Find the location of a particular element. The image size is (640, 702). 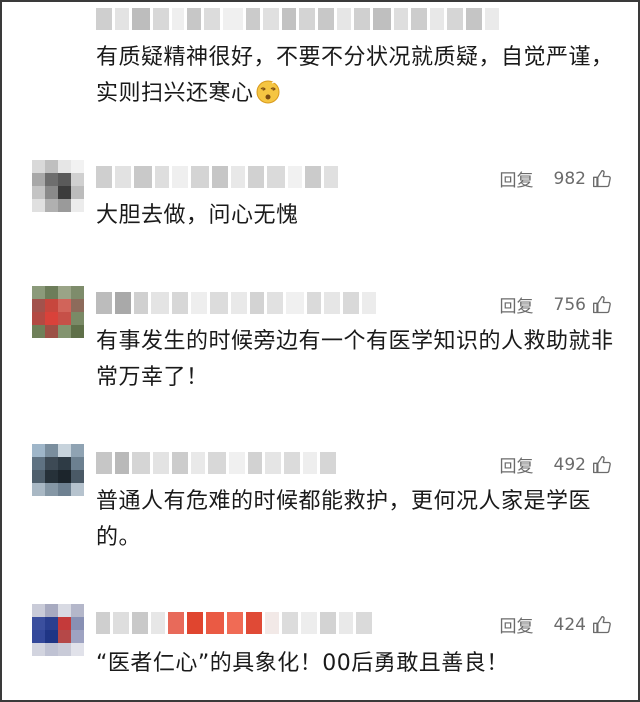

like-count: 756 is located at coordinates (569, 304).